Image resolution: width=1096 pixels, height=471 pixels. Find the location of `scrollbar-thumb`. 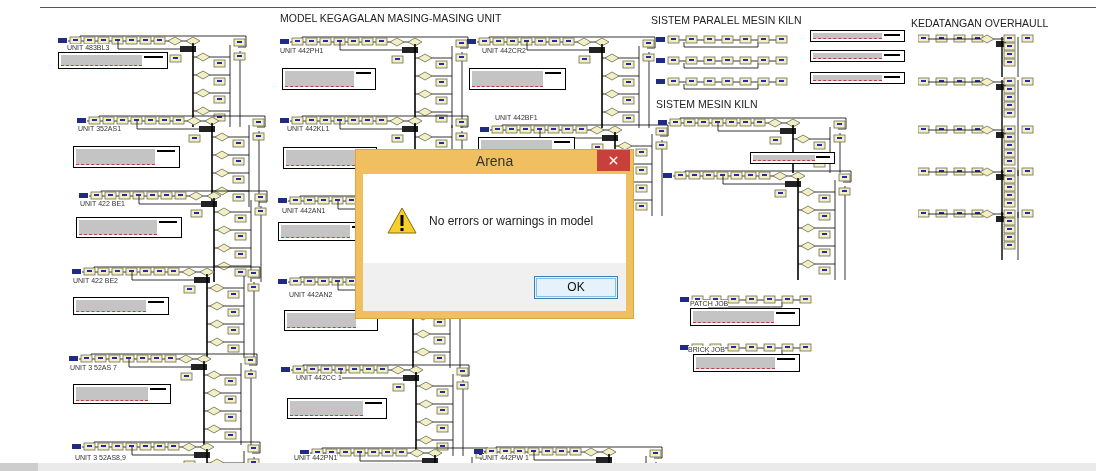

scrollbar-thumb is located at coordinates (19, 467).